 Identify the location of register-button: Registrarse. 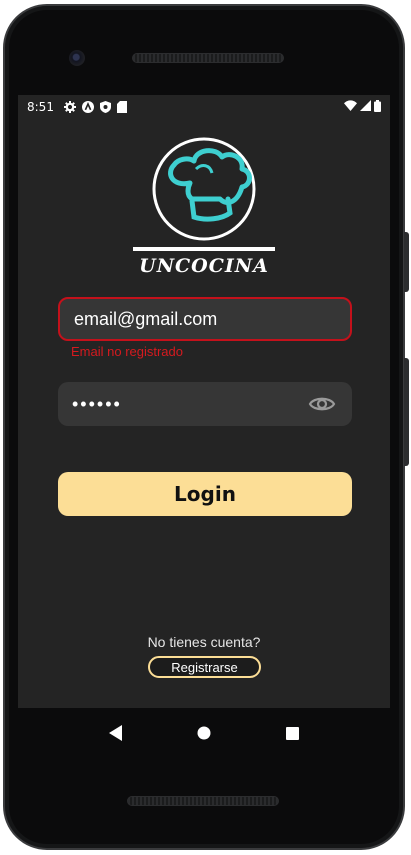
(204, 667).